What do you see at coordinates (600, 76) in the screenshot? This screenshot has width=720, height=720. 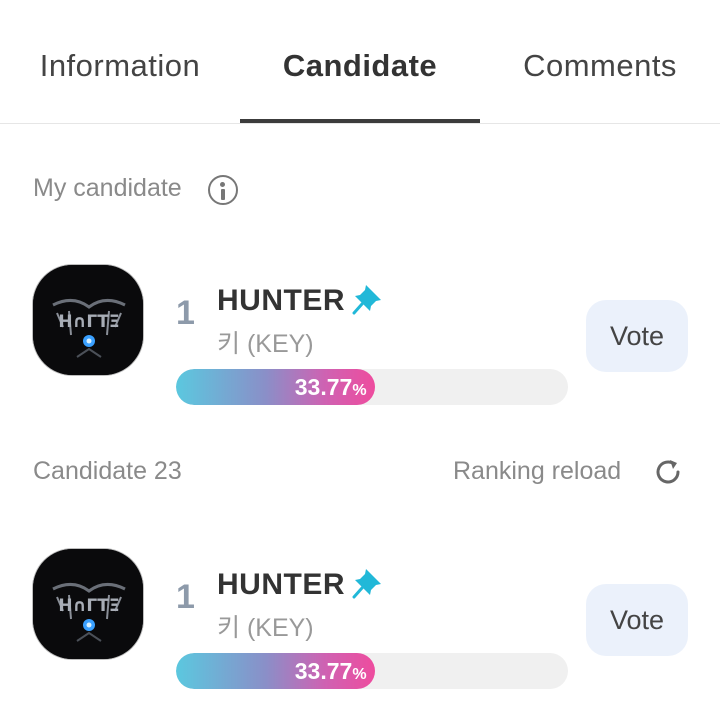 I see `tab-comments: Comments` at bounding box center [600, 76].